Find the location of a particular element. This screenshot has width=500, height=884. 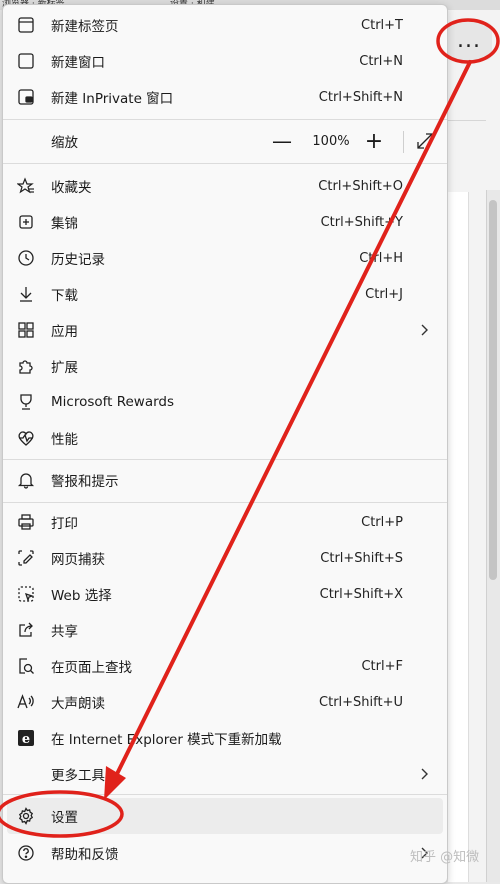

zoom-in-button: + is located at coordinates (374, 141).